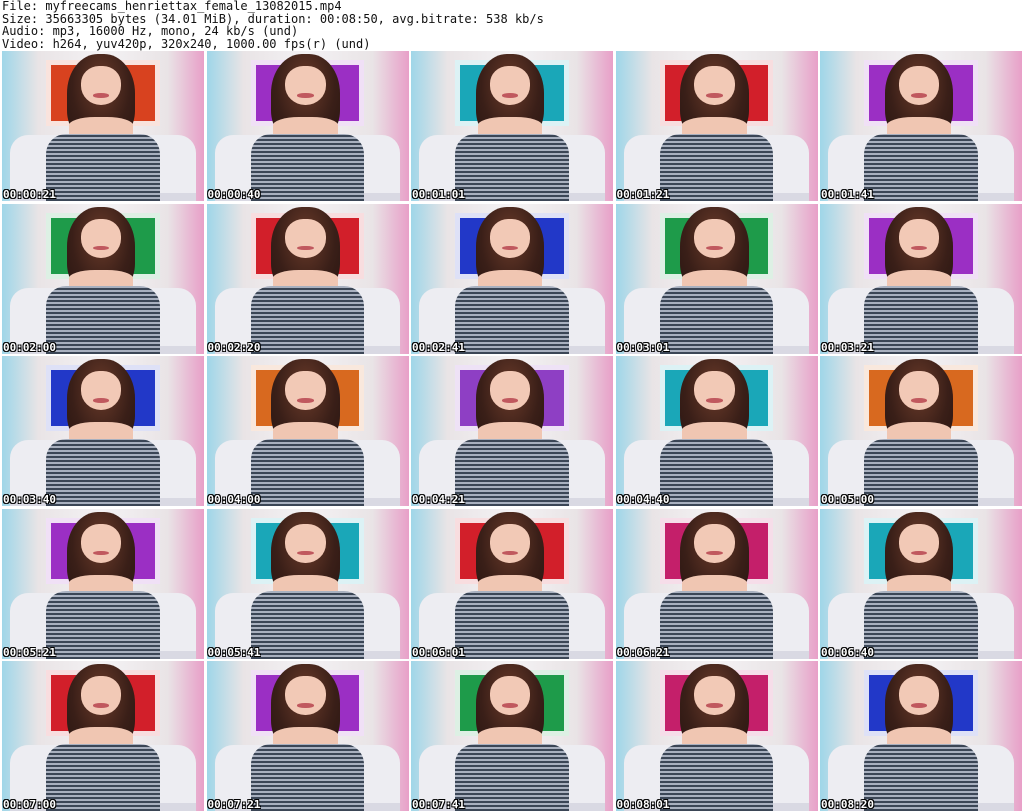 This screenshot has width=1024, height=811. I want to click on video-thumbnail: 00:06:40, so click(921, 583).